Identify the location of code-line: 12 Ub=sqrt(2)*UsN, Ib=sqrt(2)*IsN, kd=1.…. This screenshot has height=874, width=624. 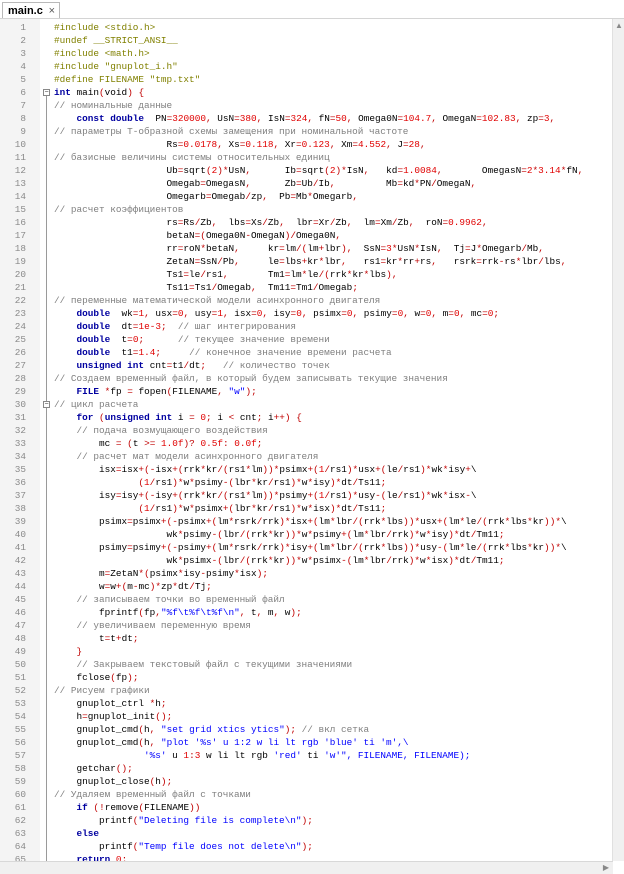
(306, 170).